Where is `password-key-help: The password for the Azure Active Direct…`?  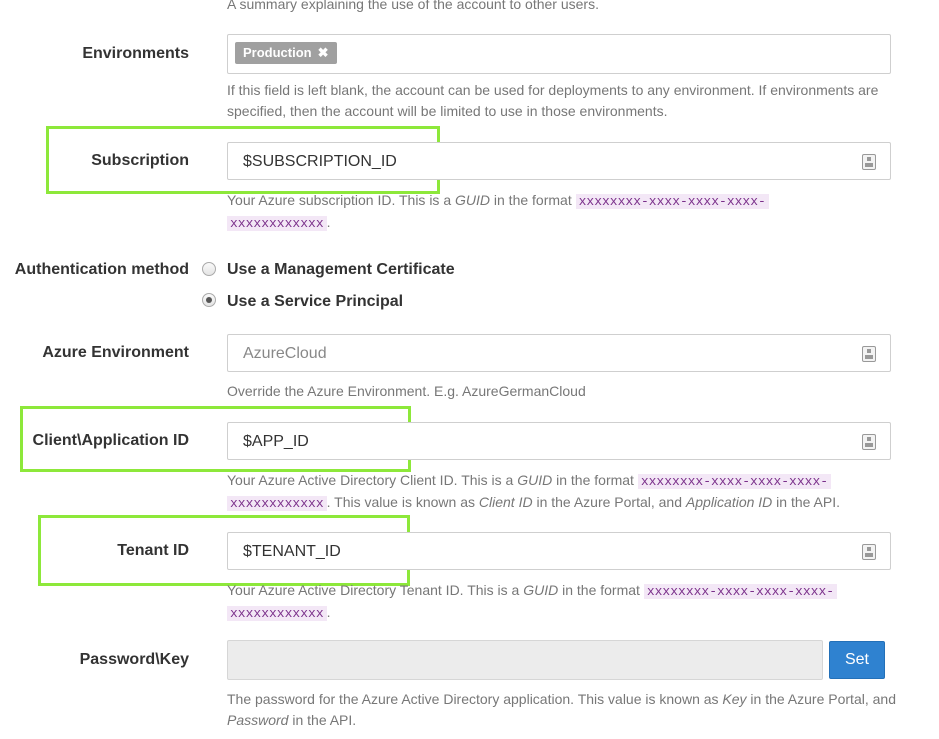 password-key-help: The password for the Azure Active Direct… is located at coordinates (561, 709).